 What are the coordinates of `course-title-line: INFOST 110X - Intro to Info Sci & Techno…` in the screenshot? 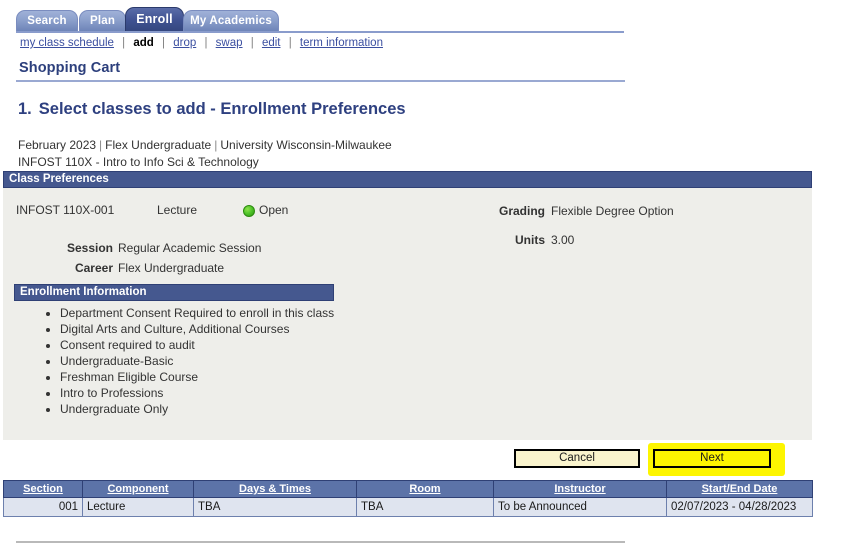 It's located at (138, 162).